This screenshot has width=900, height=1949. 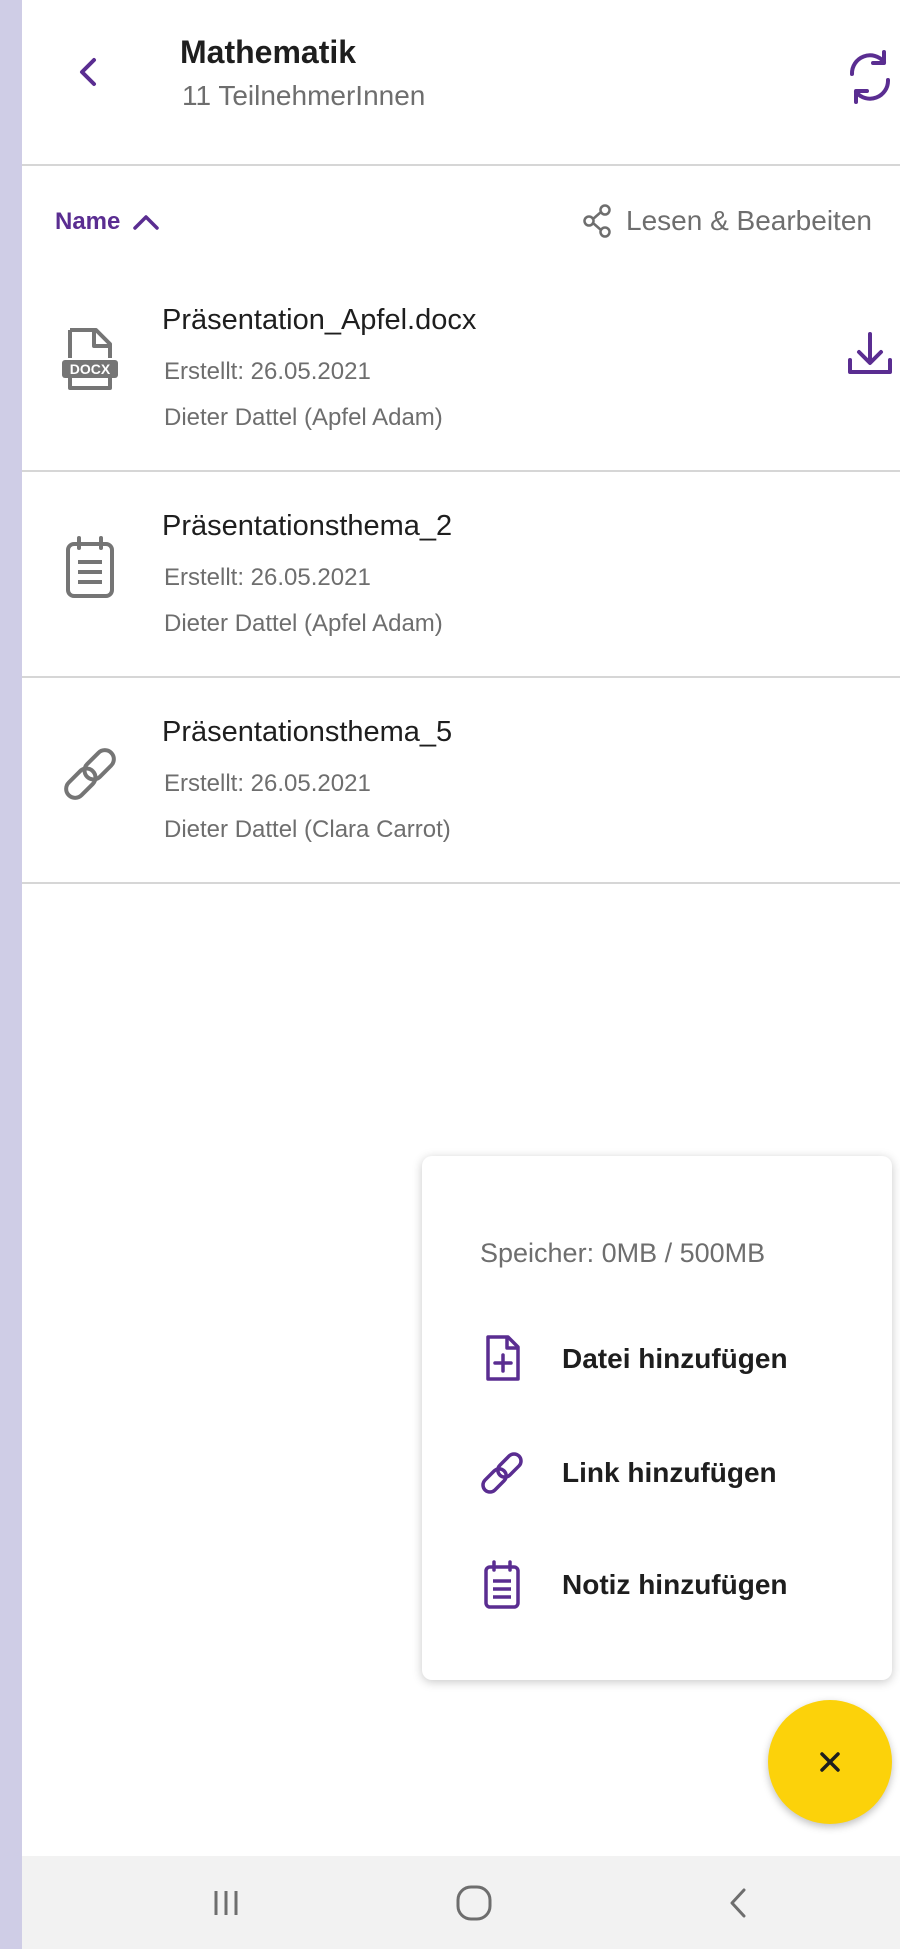 I want to click on home-icon, so click(x=474, y=1903).